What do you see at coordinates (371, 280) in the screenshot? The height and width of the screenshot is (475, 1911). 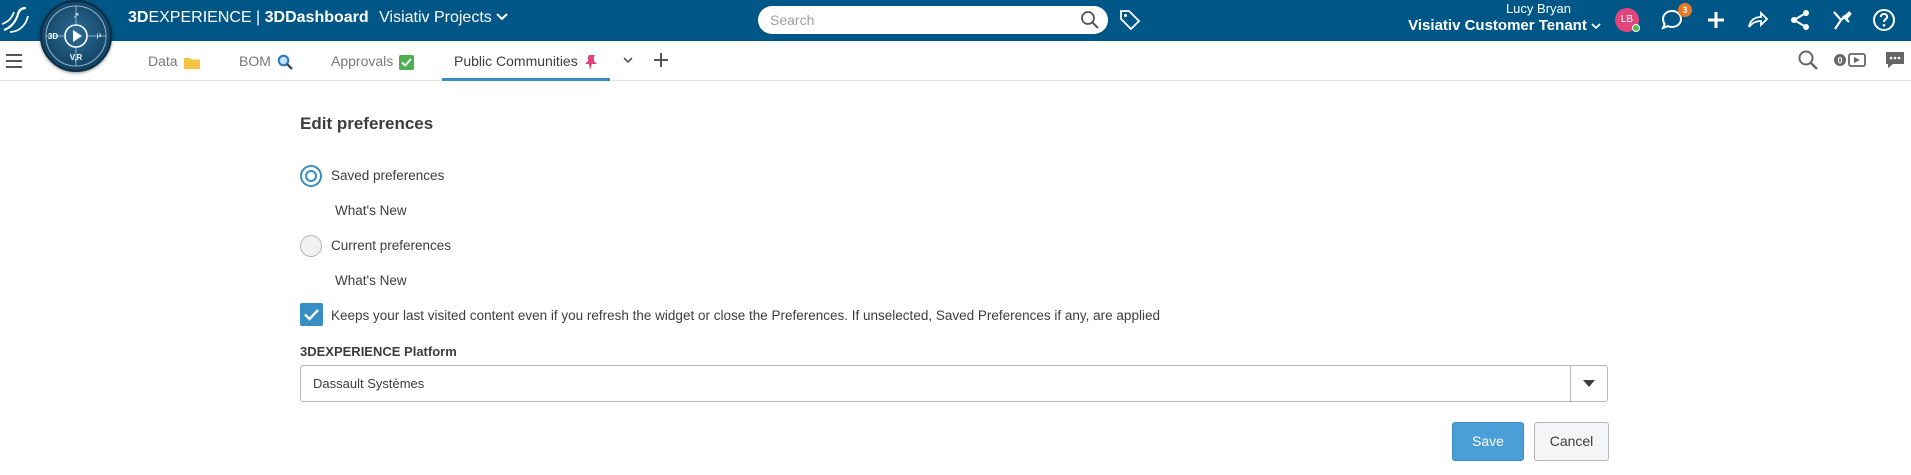 I see `current-preferences-item: What's New` at bounding box center [371, 280].